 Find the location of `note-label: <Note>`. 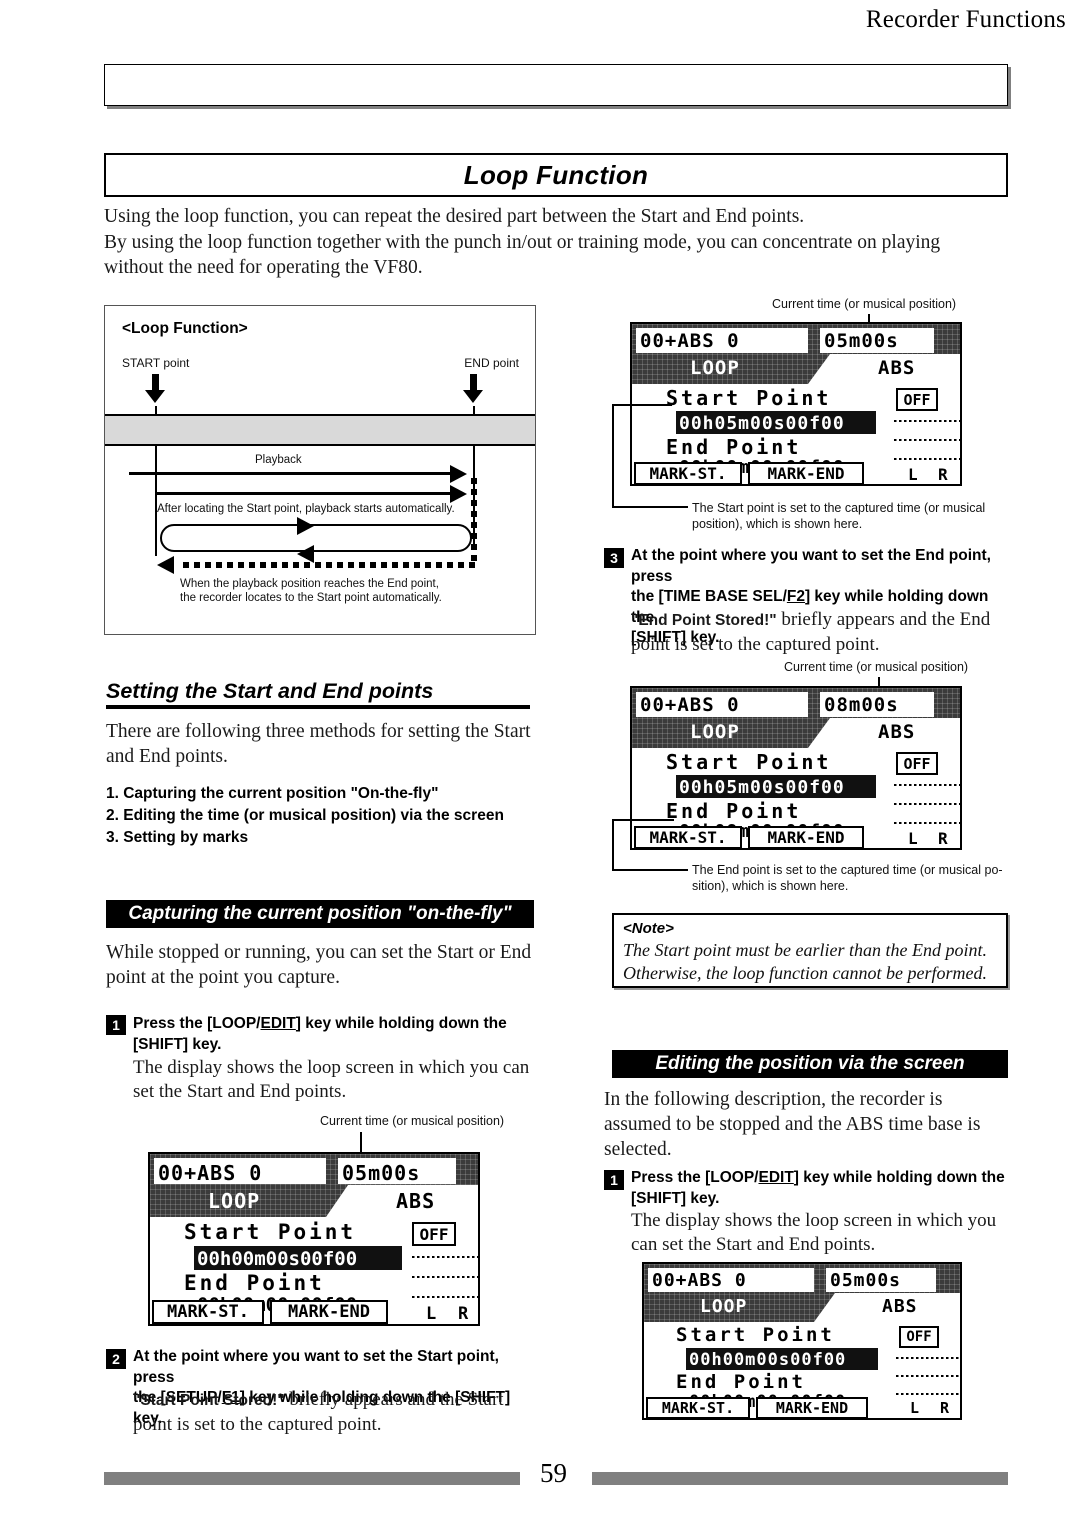

note-label: <Note> is located at coordinates (648, 928).